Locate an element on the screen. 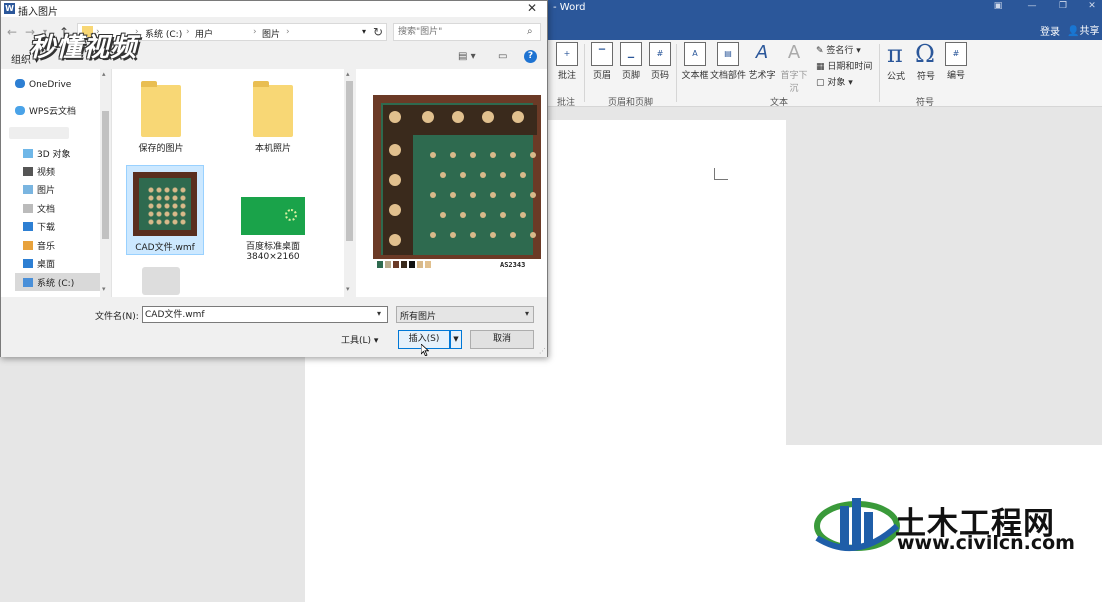 The width and height of the screenshot is (1102, 602). margin-corner-mark is located at coordinates (721, 174).